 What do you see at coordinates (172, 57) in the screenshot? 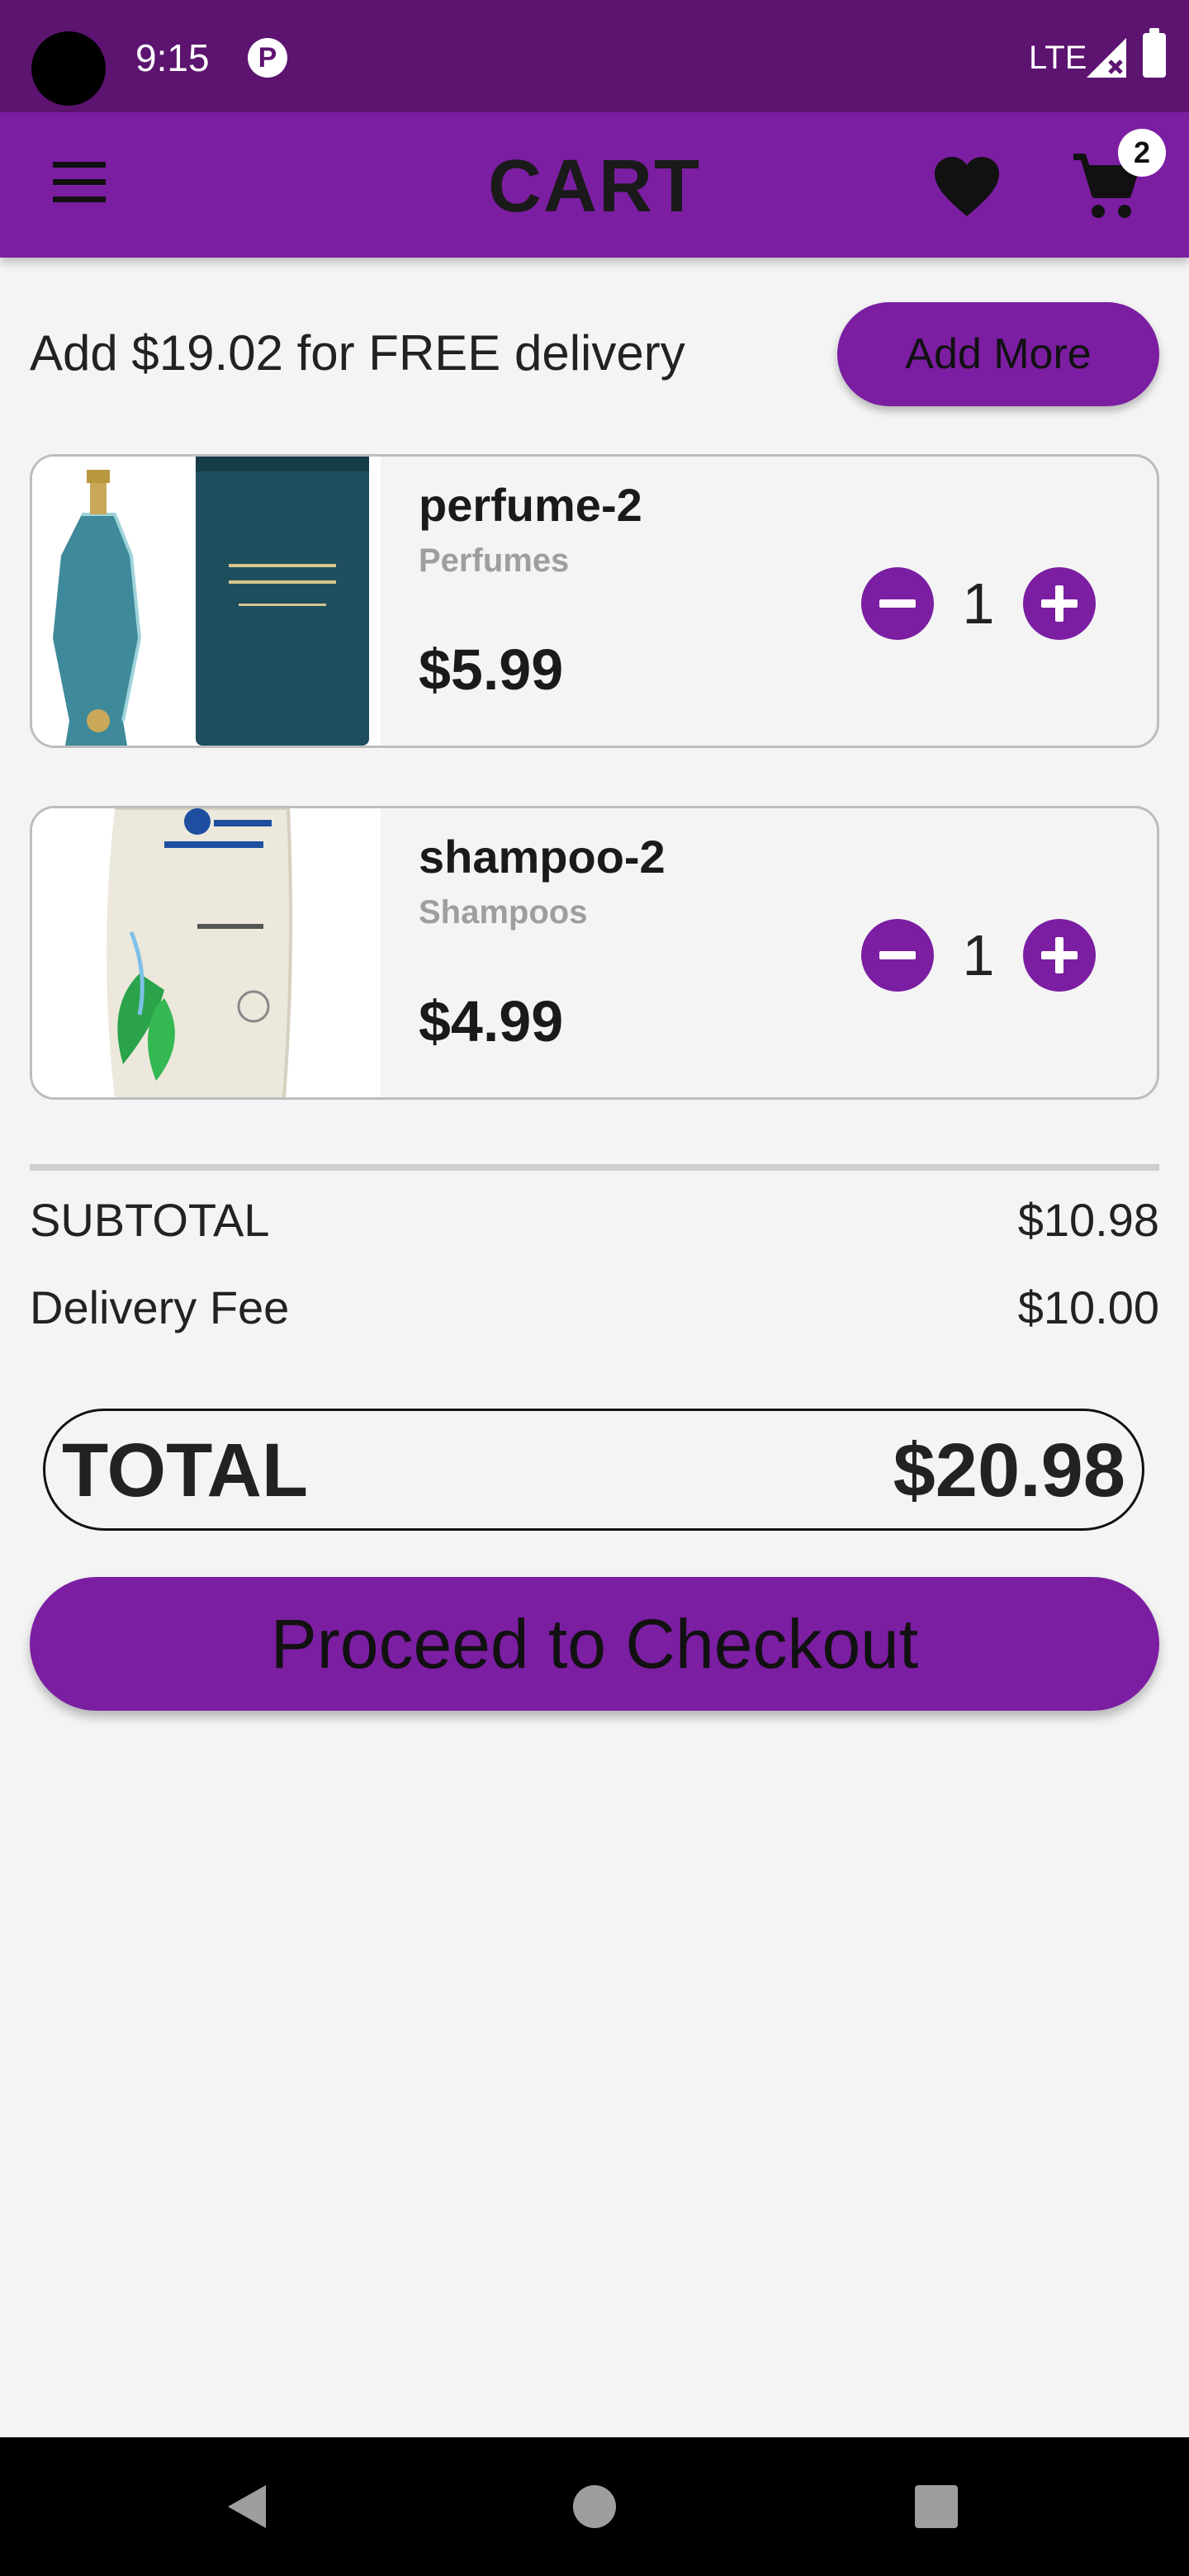
I see `status-time: 9:15` at bounding box center [172, 57].